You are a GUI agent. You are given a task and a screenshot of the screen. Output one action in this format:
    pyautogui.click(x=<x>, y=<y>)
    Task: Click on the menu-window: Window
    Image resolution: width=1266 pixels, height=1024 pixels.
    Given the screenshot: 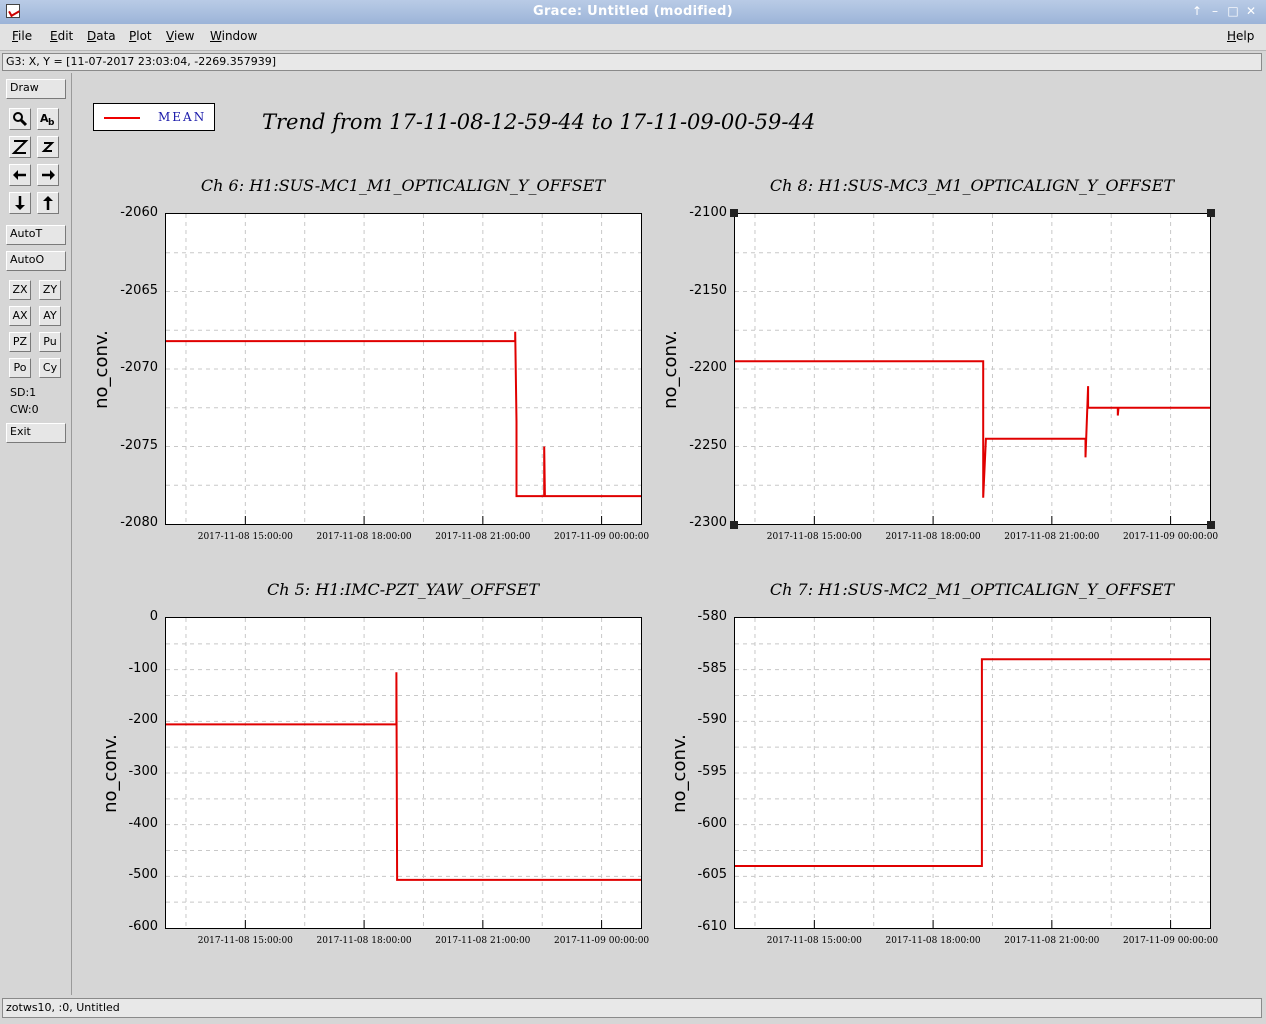 What is the action you would take?
    pyautogui.click(x=233, y=36)
    